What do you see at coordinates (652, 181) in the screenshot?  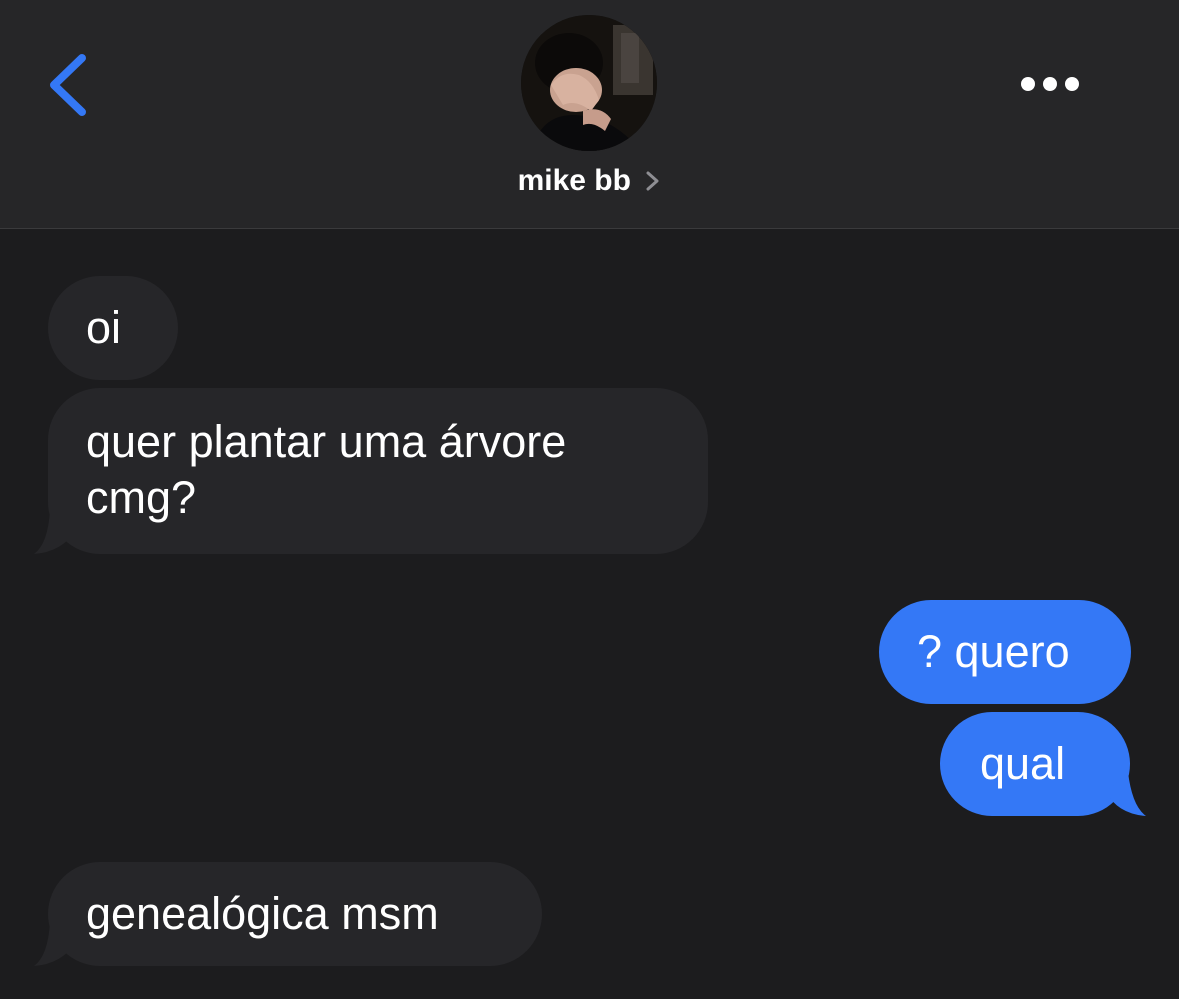 I see `chevron-right-icon` at bounding box center [652, 181].